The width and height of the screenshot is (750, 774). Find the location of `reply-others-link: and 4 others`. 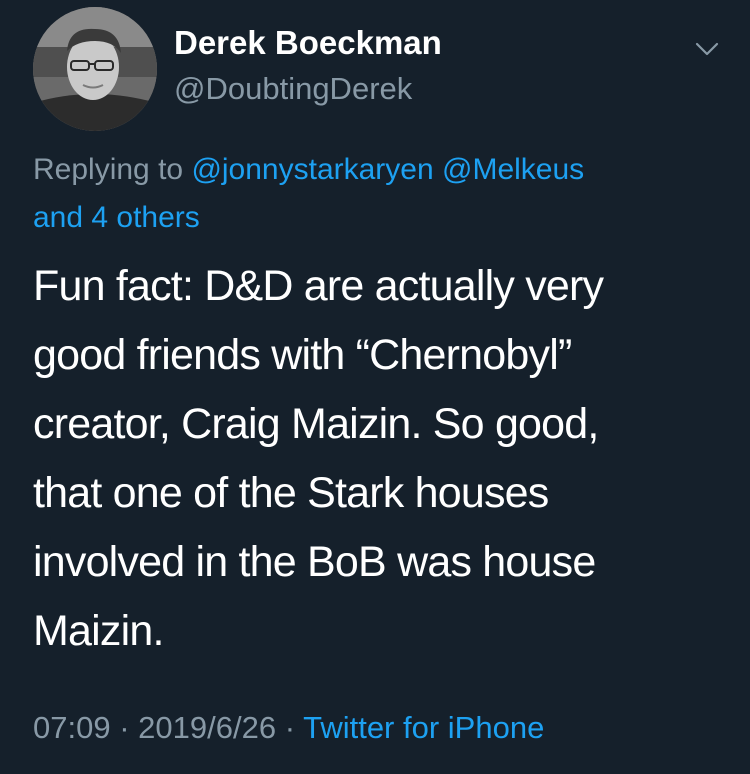

reply-others-link: and 4 others is located at coordinates (116, 217).